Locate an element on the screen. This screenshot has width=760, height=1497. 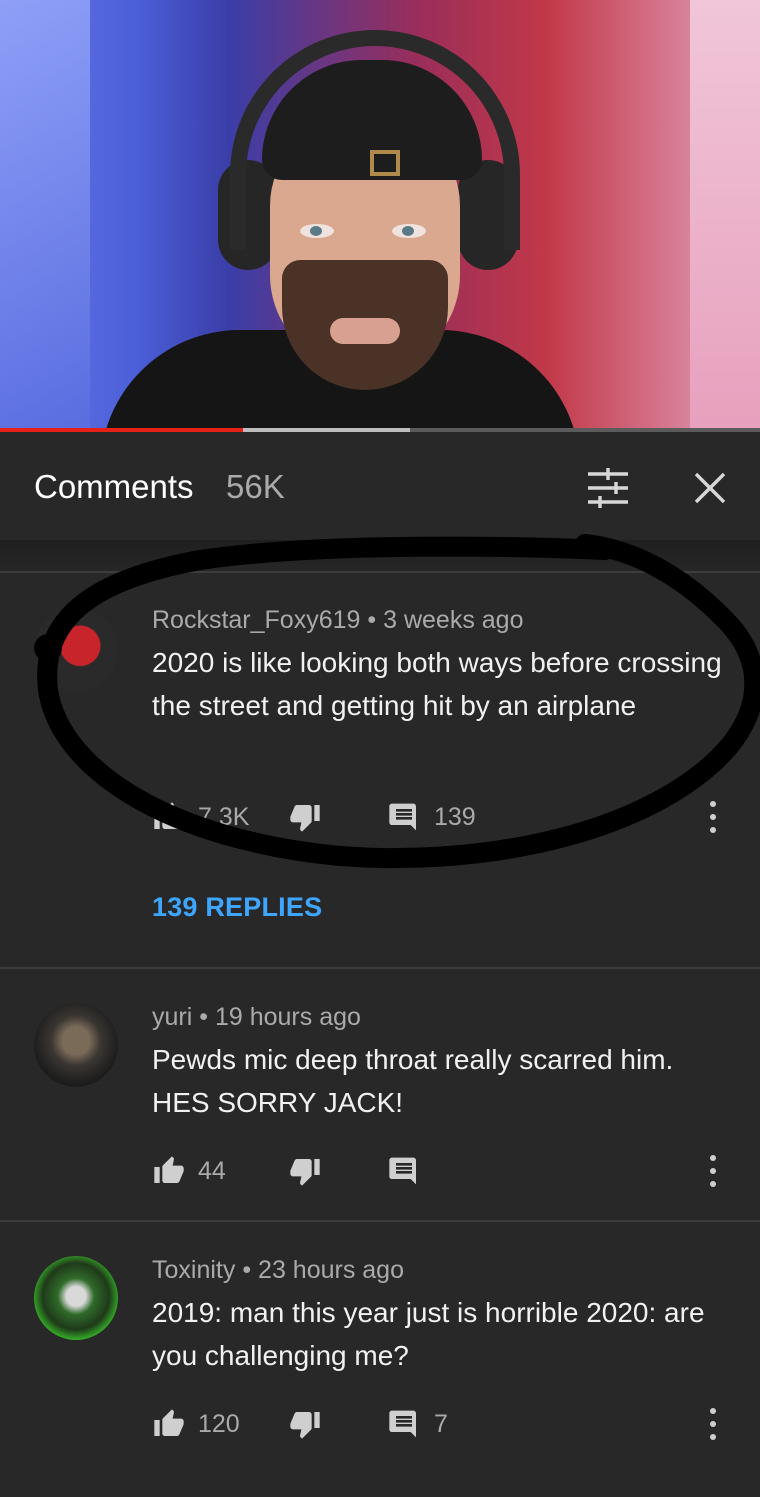
reply-button is located at coordinates (404, 1171).